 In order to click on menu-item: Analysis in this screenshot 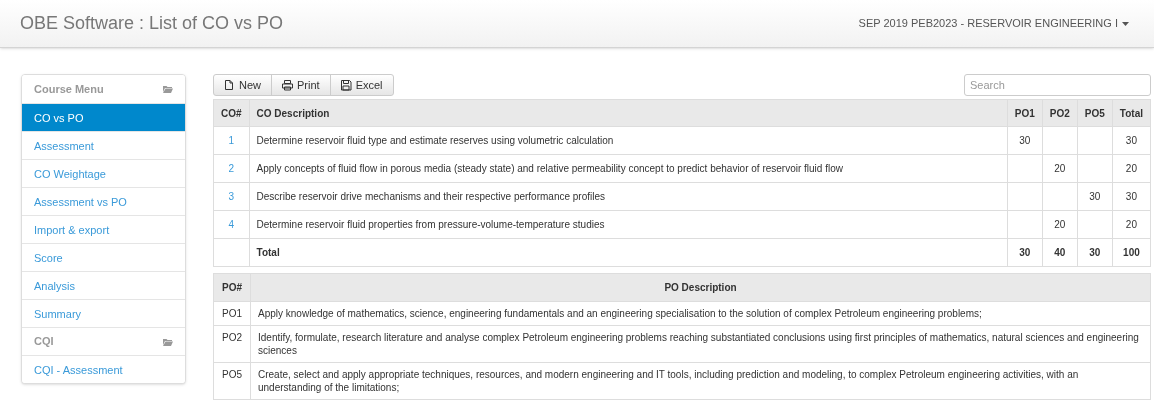, I will do `click(103, 285)`.